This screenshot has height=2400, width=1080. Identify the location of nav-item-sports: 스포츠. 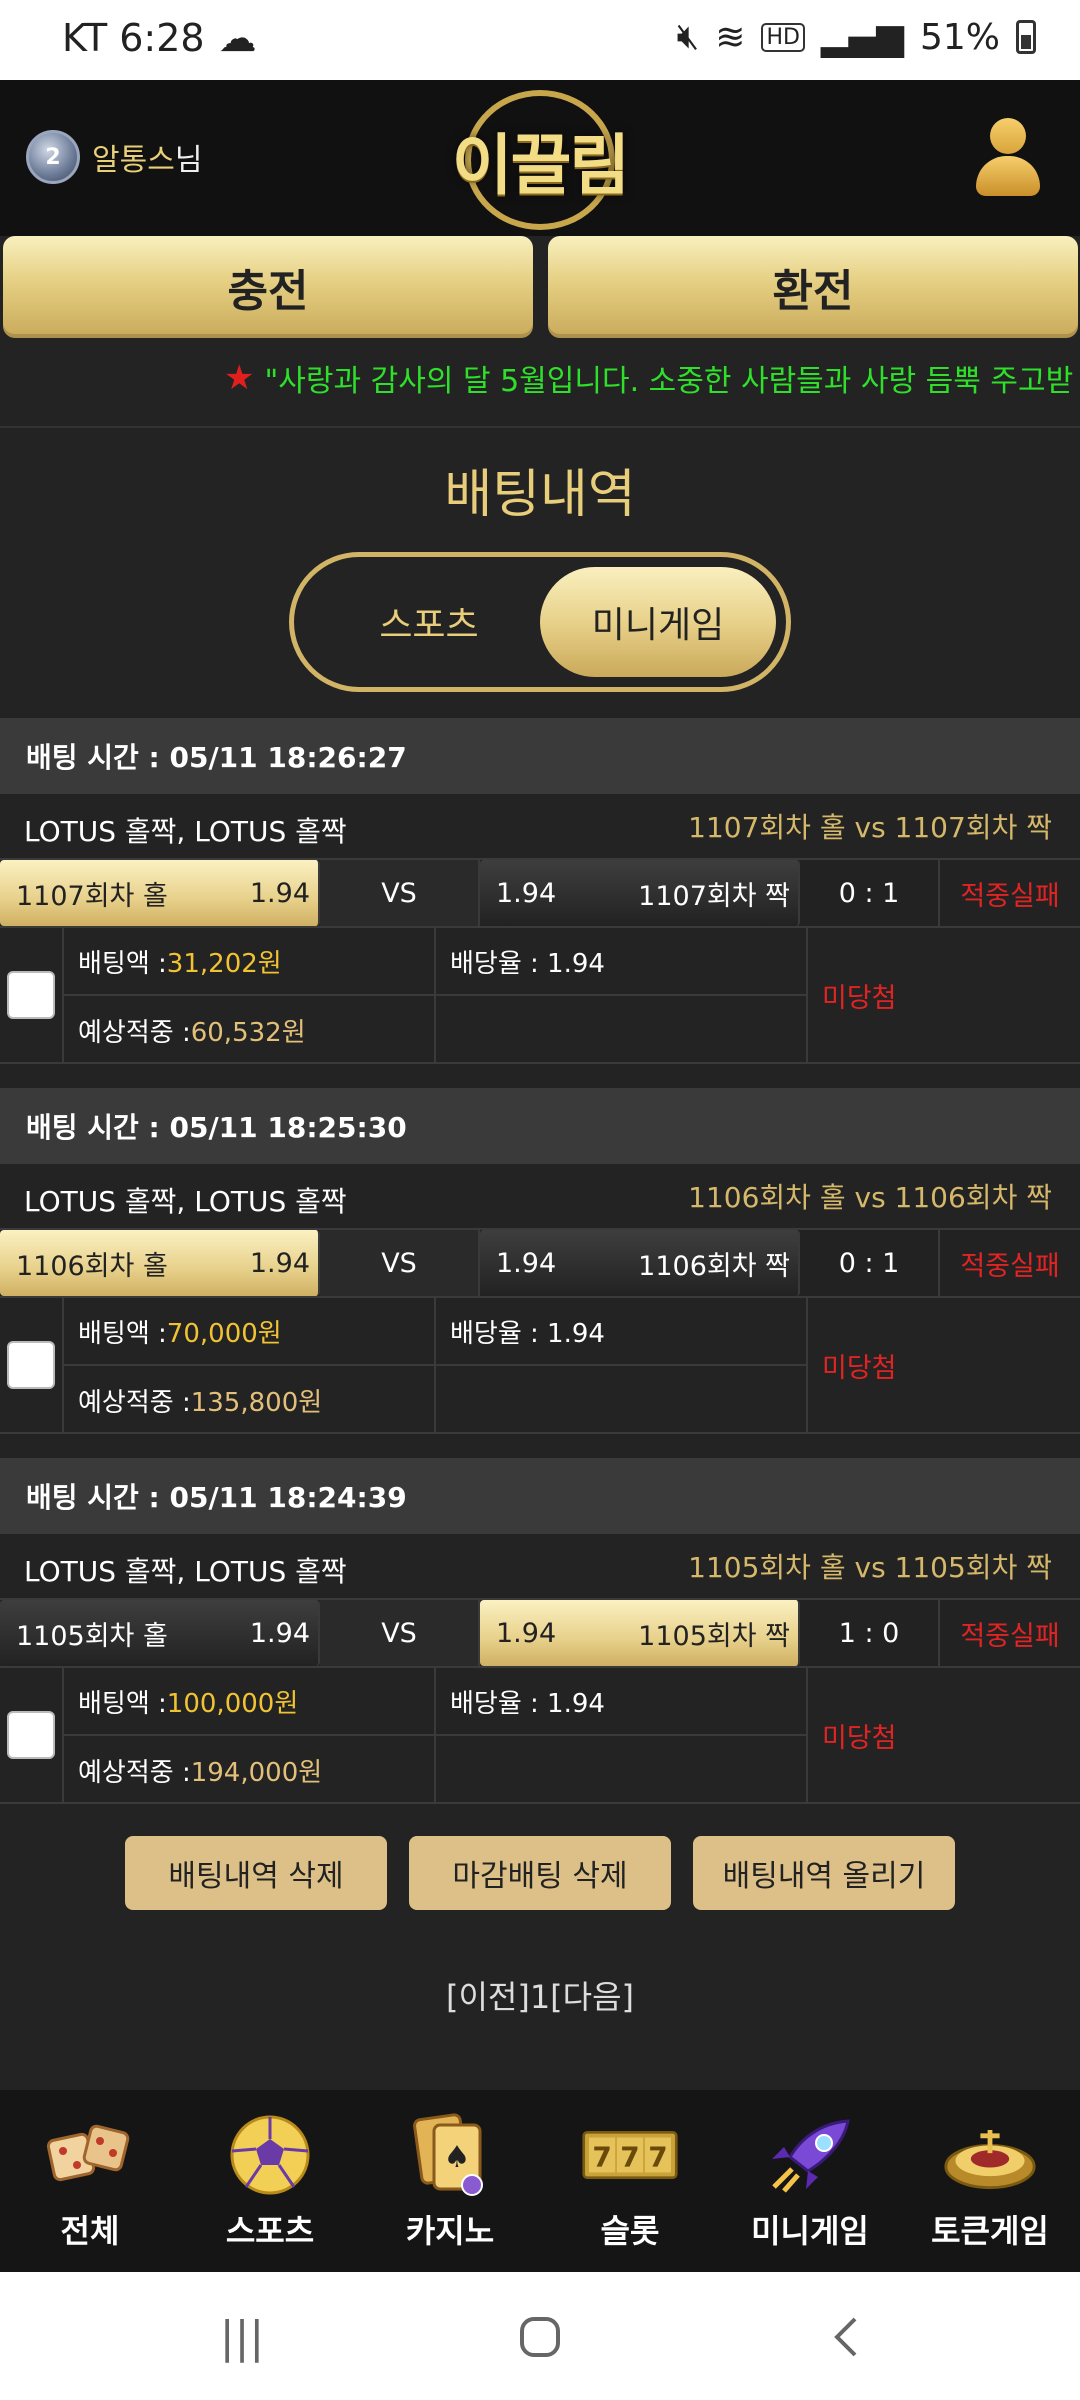
(270, 2181).